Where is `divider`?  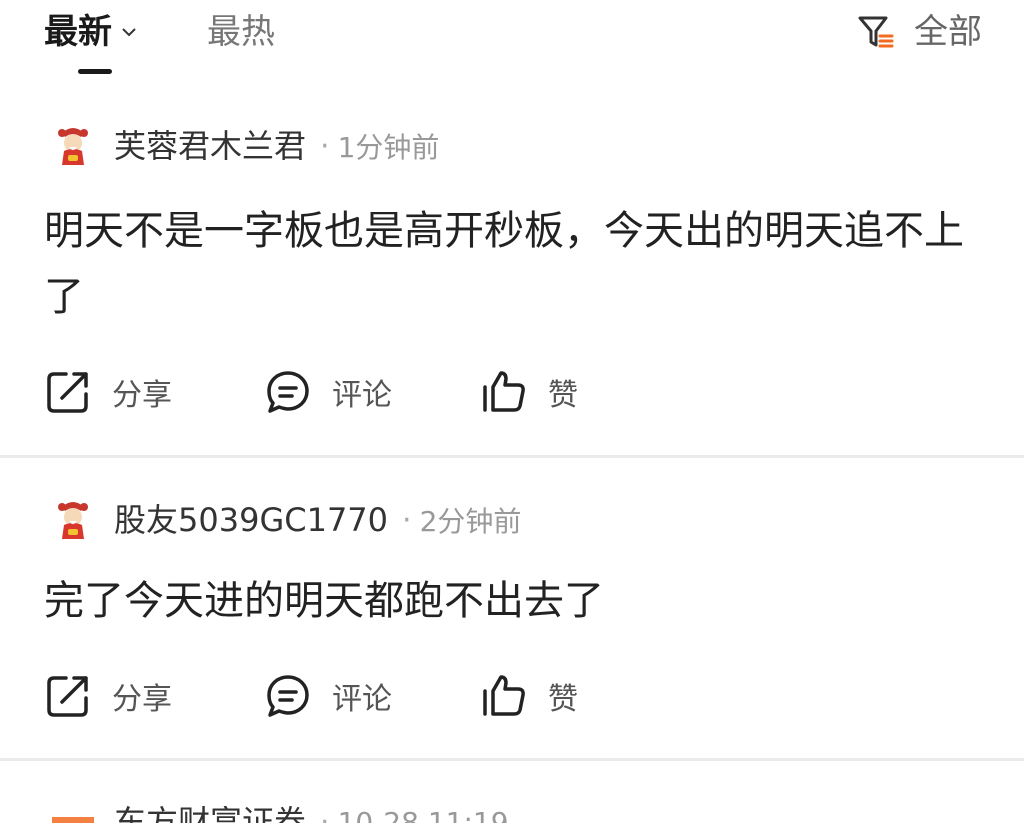 divider is located at coordinates (512, 759).